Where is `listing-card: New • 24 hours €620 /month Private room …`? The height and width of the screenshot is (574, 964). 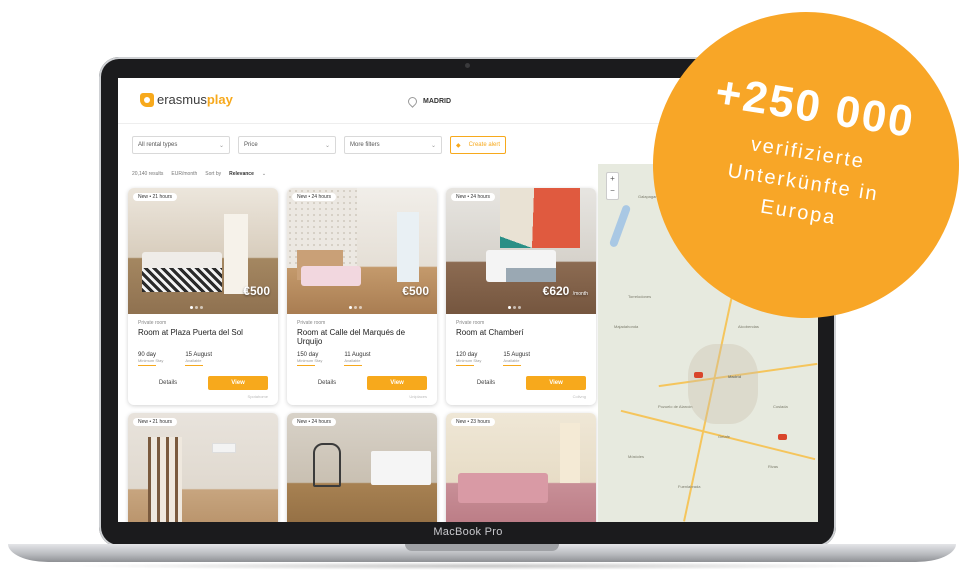 listing-card: New • 24 hours €620 /month Private room … is located at coordinates (521, 296).